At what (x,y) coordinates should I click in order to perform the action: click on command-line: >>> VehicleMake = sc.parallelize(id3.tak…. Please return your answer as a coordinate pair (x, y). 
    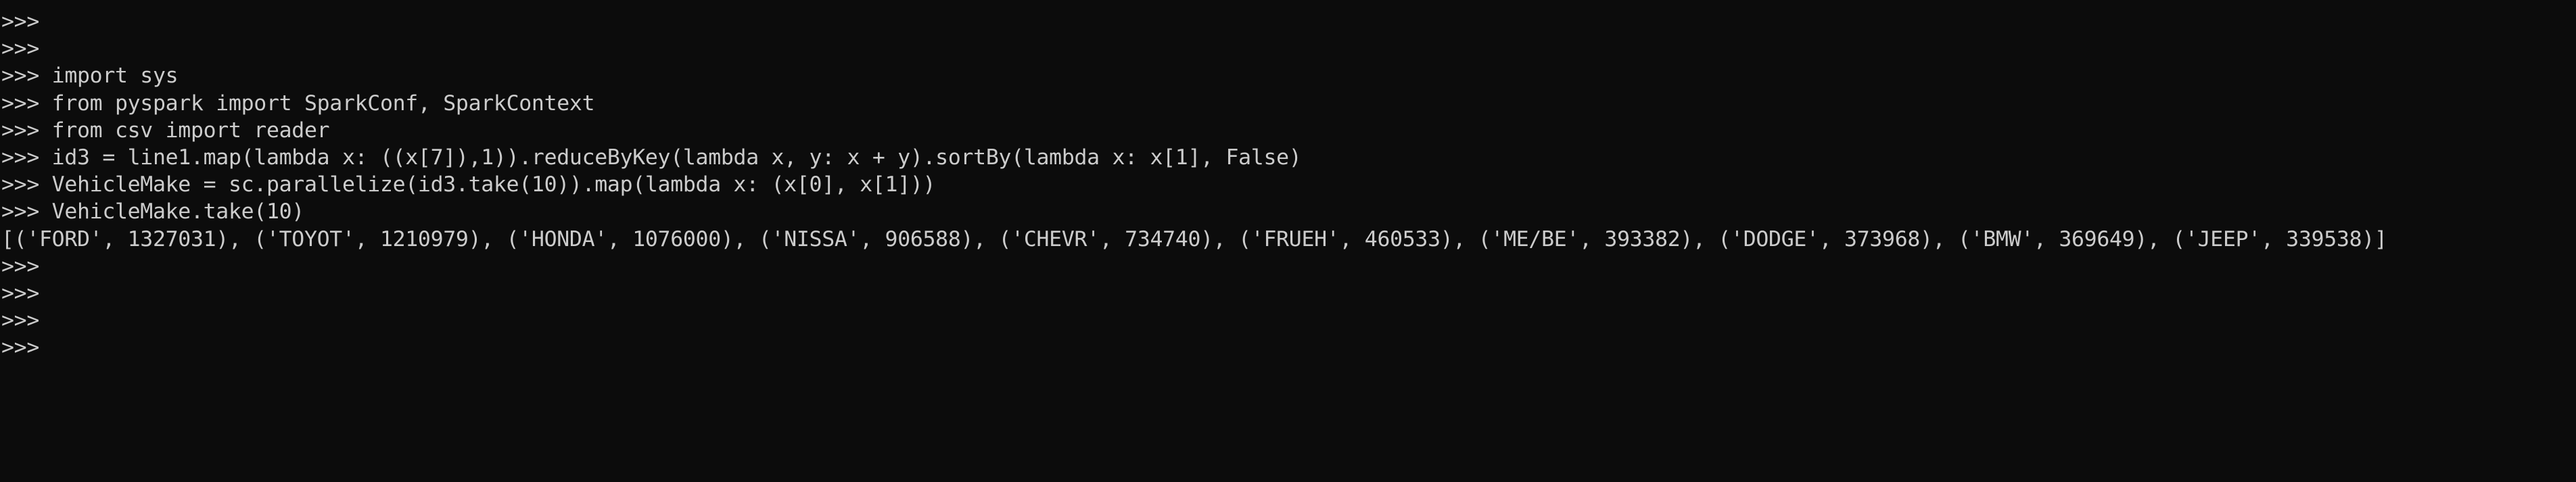
    Looking at the image, I should click on (468, 184).